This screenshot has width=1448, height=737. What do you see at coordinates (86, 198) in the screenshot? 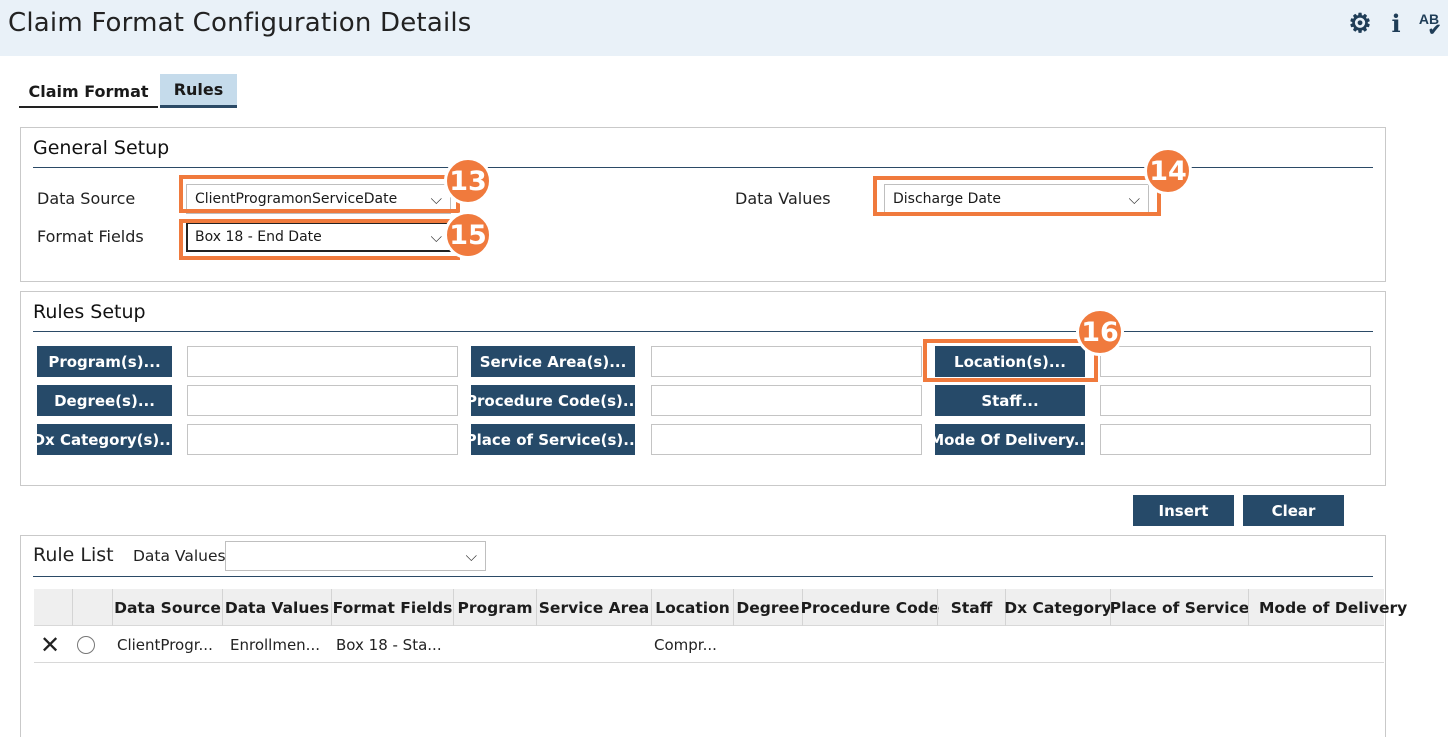
I see `data-source-label: Data Source` at bounding box center [86, 198].